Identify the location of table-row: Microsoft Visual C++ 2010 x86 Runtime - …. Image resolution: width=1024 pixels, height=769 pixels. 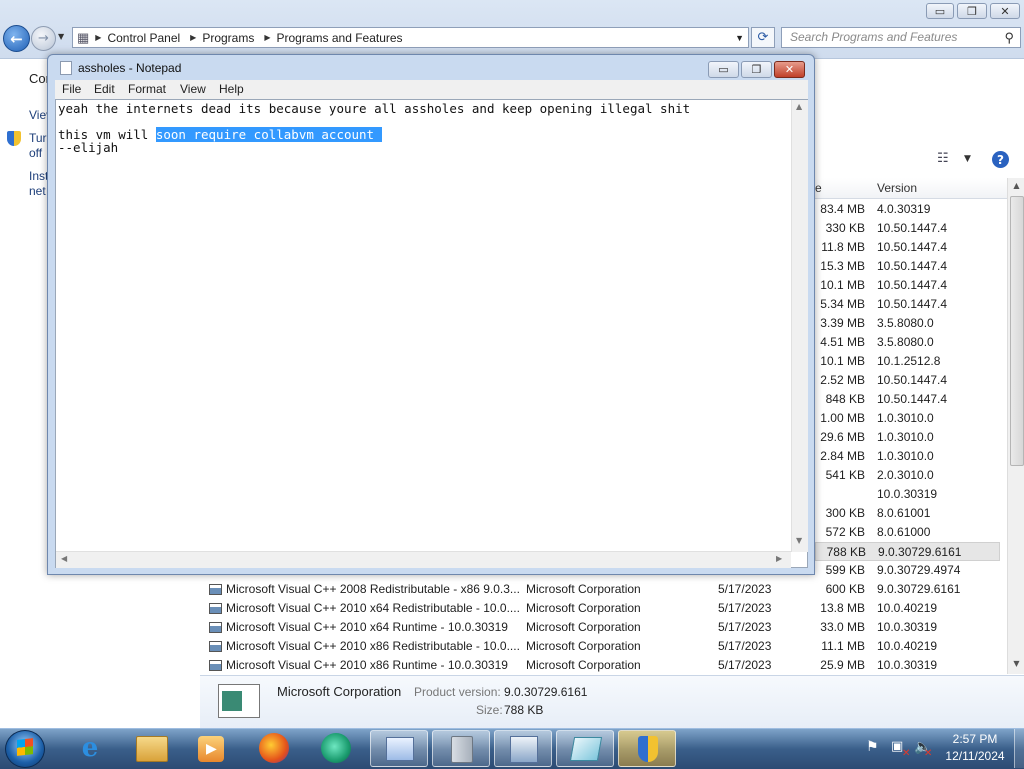
(605, 665).